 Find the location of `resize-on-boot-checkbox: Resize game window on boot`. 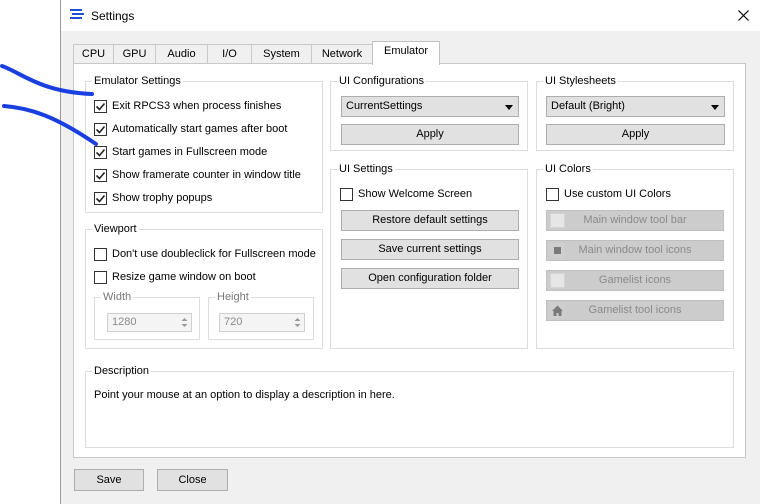

resize-on-boot-checkbox: Resize game window on boot is located at coordinates (175, 277).